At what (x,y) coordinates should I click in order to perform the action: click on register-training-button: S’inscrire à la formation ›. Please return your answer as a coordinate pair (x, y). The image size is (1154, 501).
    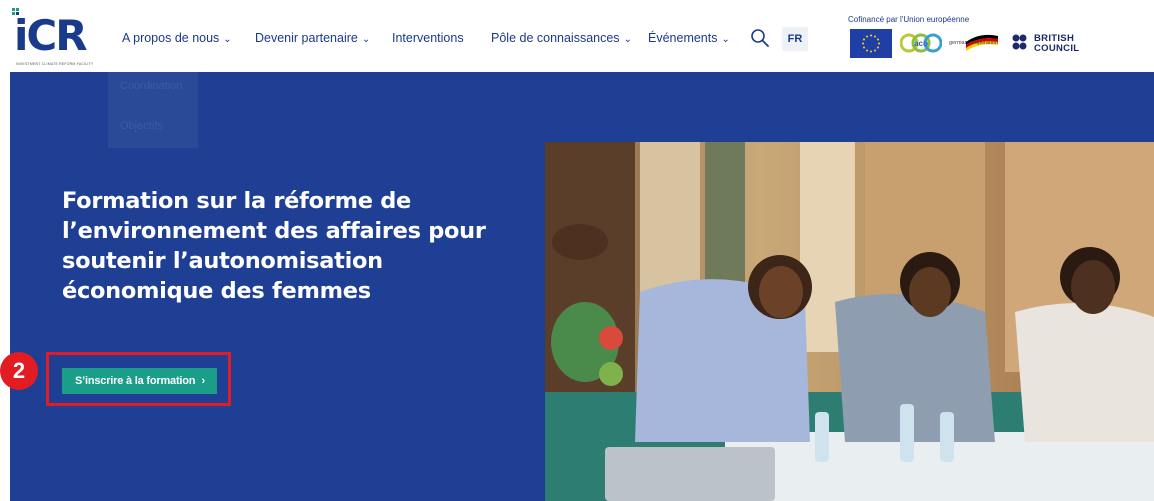
    Looking at the image, I should click on (139, 381).